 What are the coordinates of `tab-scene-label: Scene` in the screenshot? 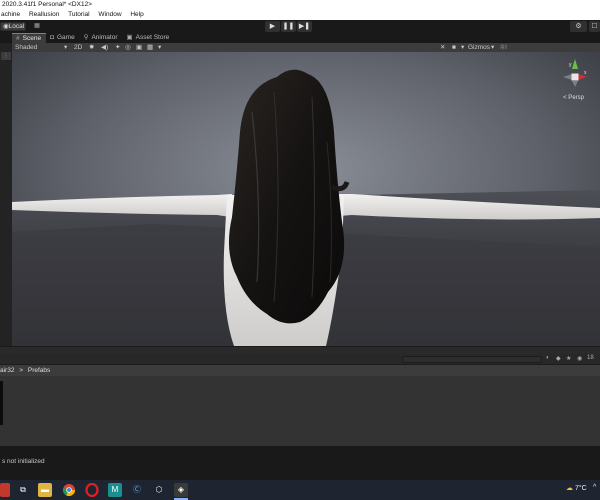 It's located at (32, 38).